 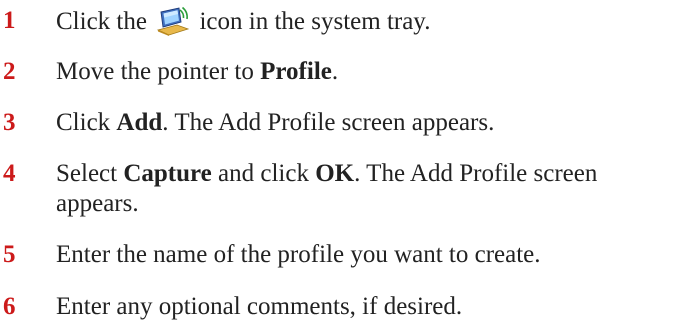 I want to click on step-number: 2, so click(x=9, y=71).